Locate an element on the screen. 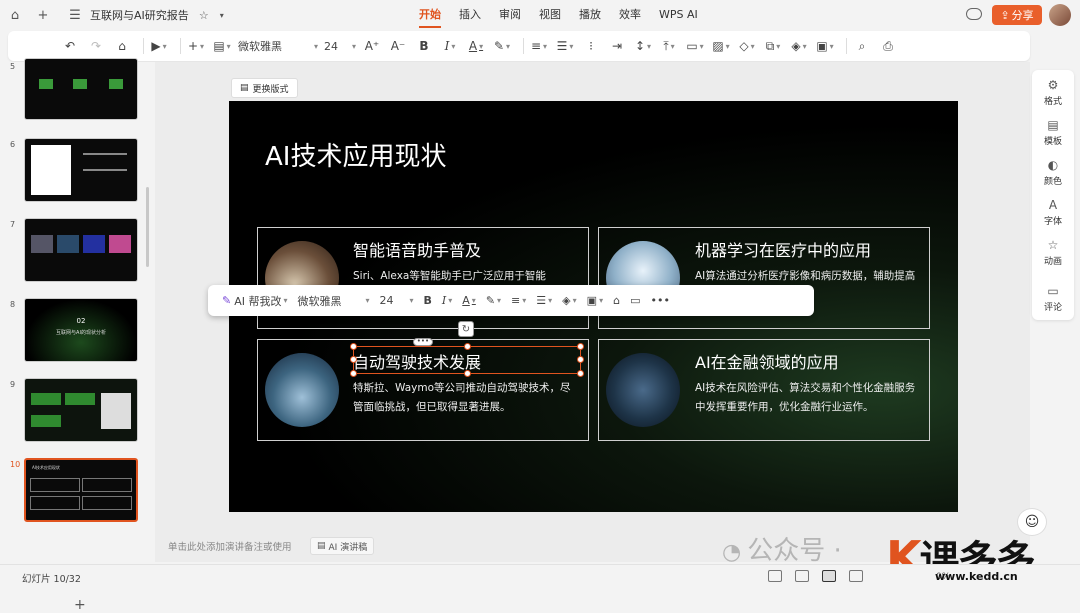  slide-number: 9 is located at coordinates (13, 384).